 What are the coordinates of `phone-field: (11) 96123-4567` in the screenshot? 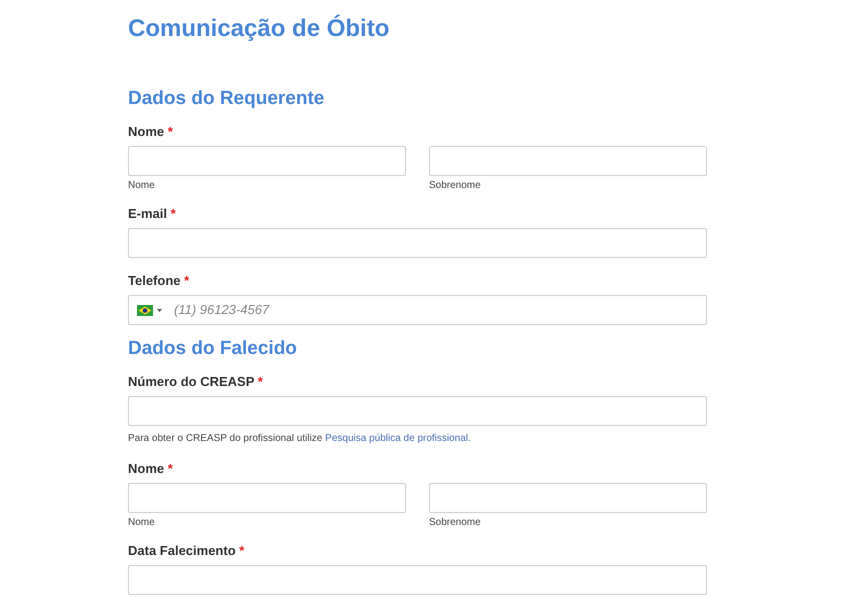 It's located at (417, 310).